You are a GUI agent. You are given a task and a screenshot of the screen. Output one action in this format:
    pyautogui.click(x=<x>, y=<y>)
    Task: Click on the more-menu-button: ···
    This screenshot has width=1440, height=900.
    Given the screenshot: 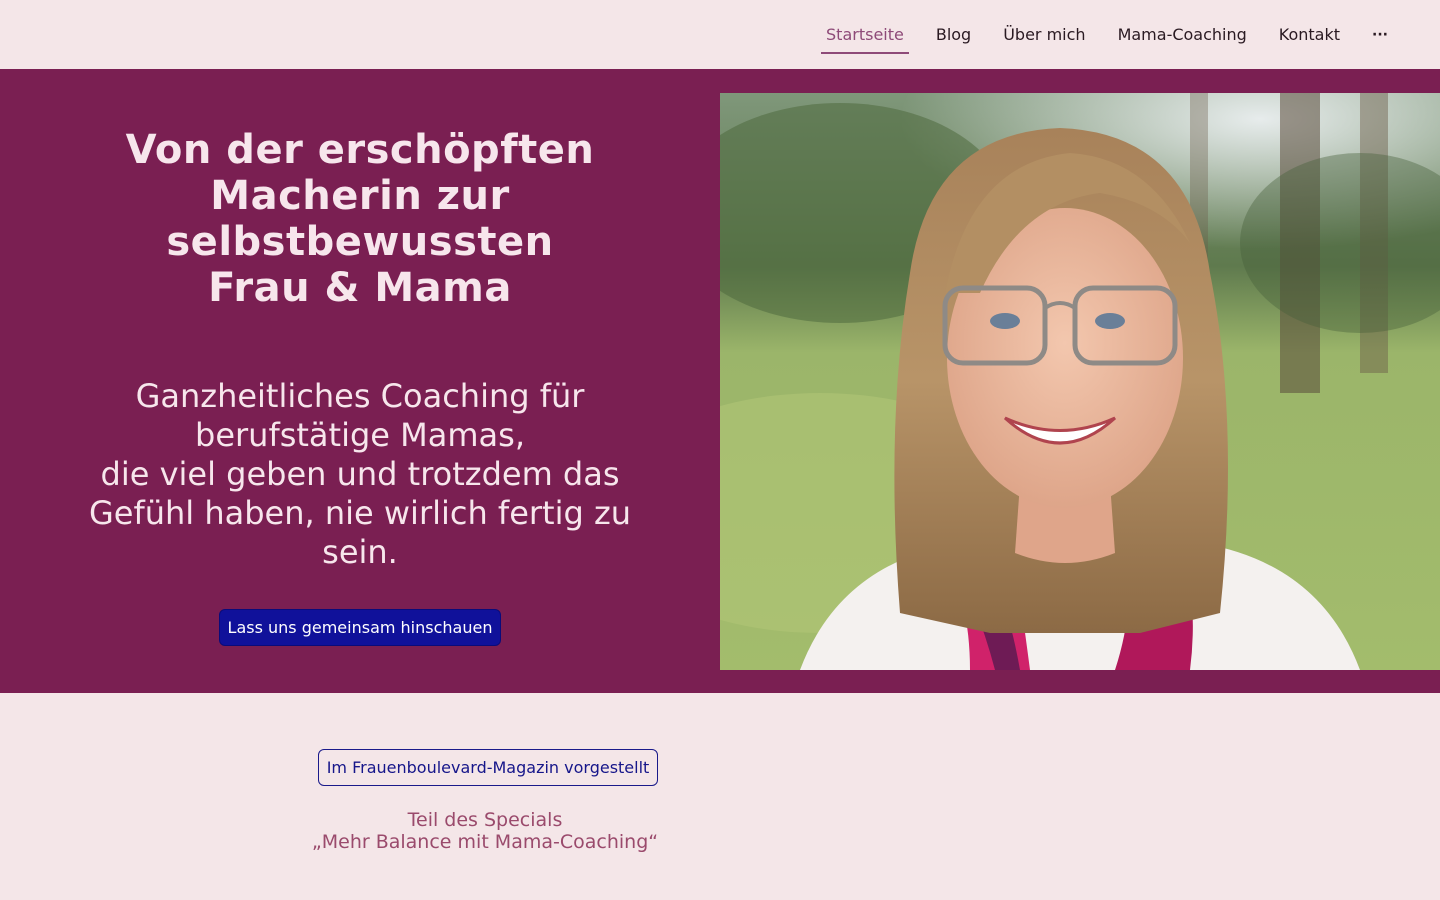 What is the action you would take?
    pyautogui.click(x=1380, y=34)
    